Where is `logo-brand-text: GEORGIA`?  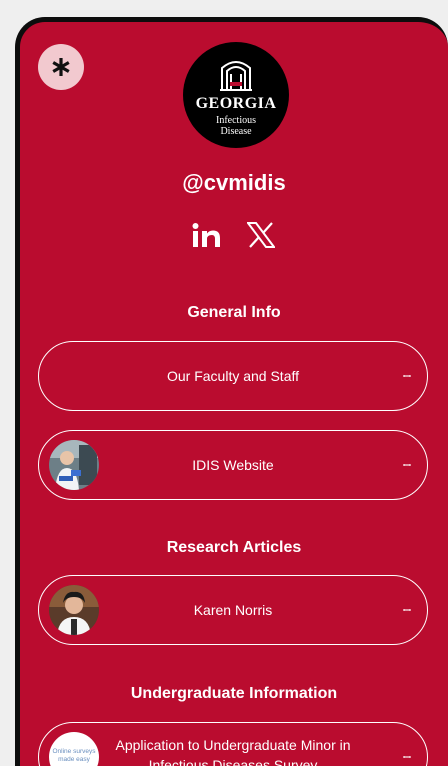
logo-brand-text: GEORGIA is located at coordinates (236, 103).